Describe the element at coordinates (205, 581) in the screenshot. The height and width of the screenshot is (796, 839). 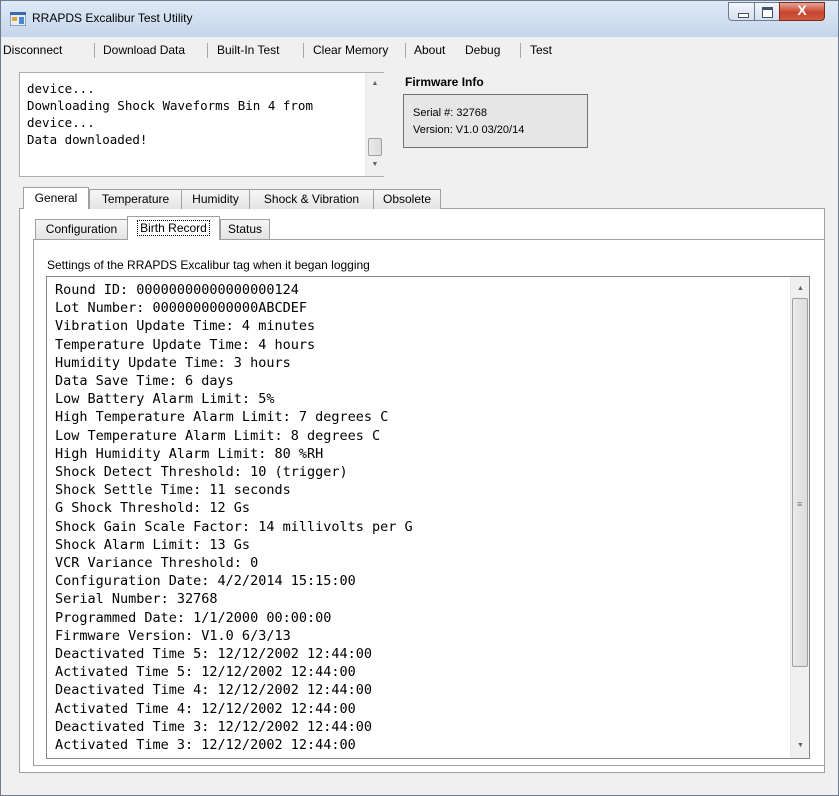
I see `record-line: Configuration Date: 4/2/2014 15:15:00` at that location.